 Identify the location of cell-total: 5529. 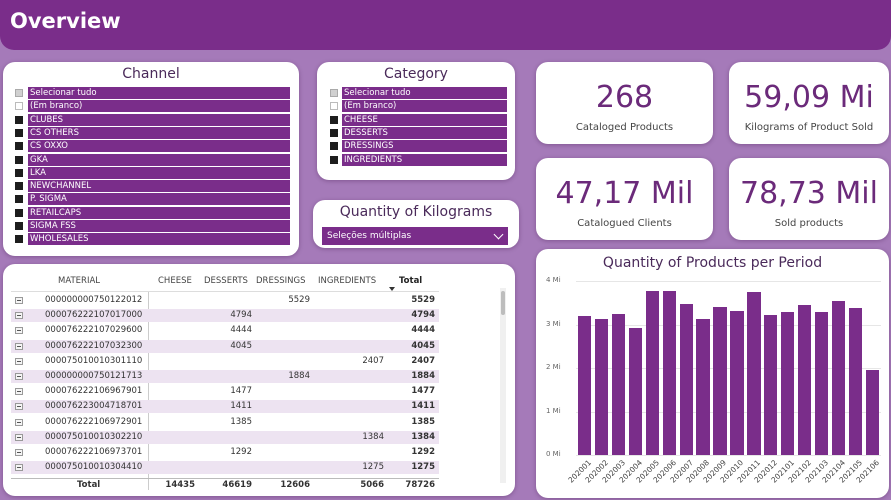
(423, 300).